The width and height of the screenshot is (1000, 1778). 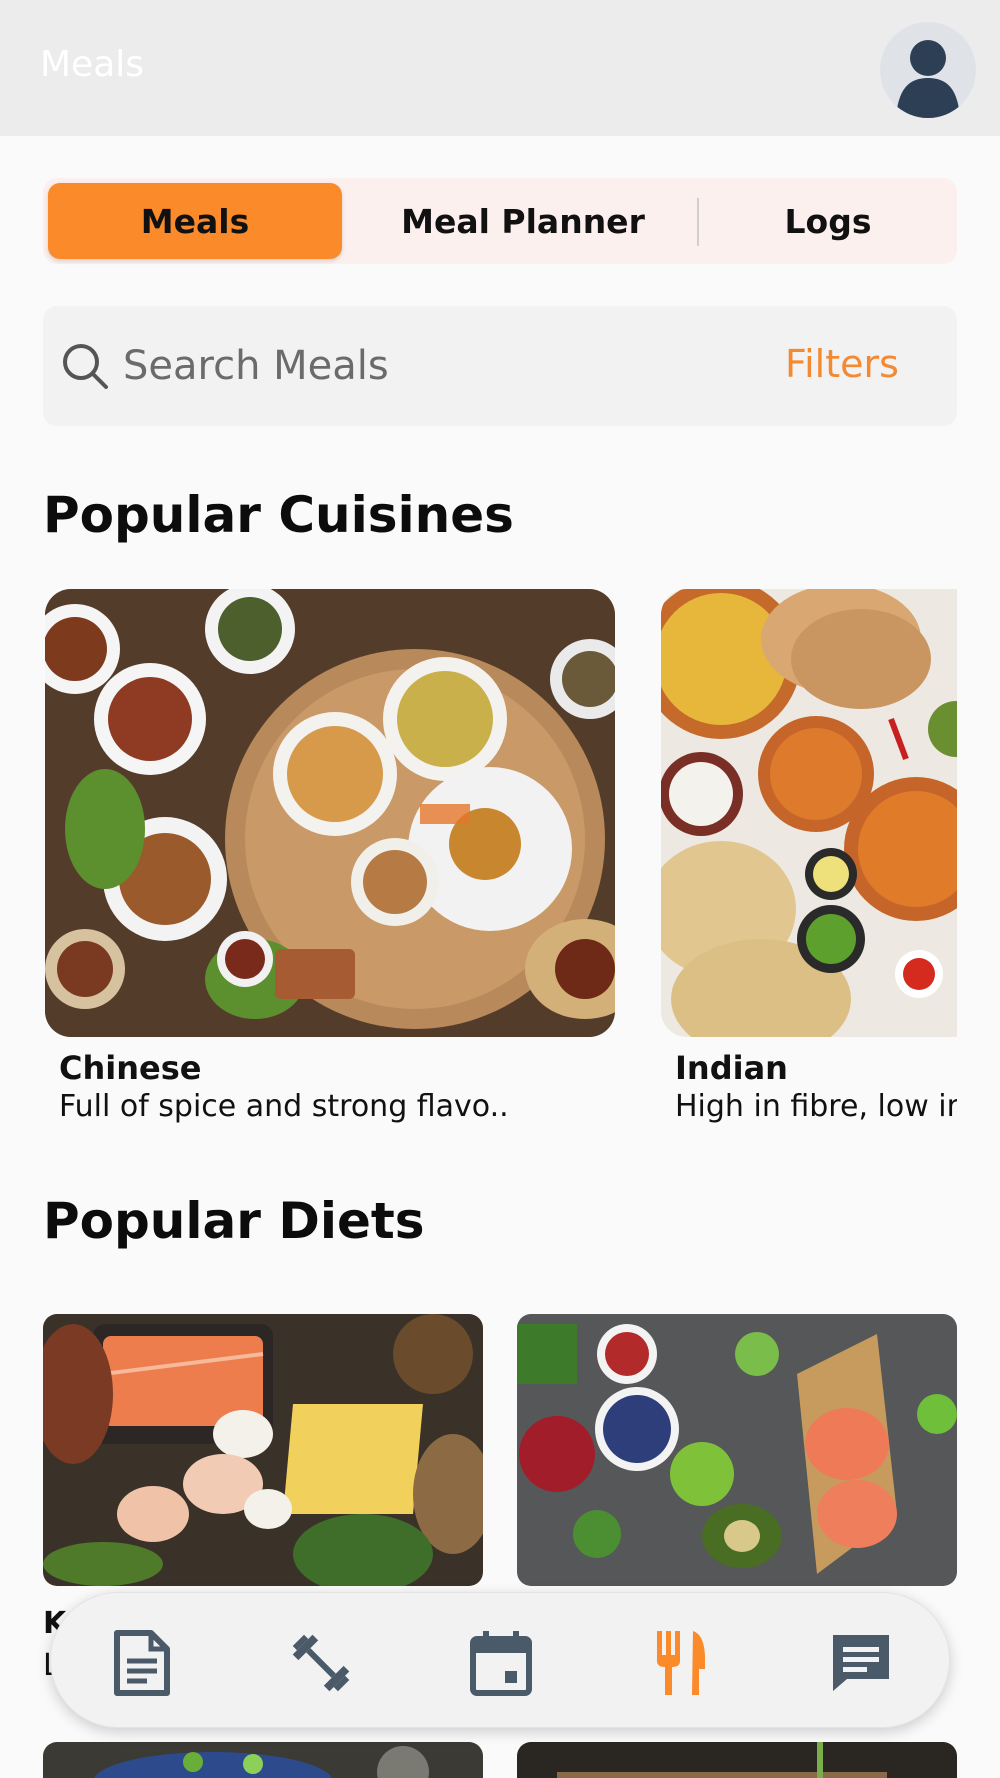 I want to click on tab-logs: Logs, so click(x=828, y=221).